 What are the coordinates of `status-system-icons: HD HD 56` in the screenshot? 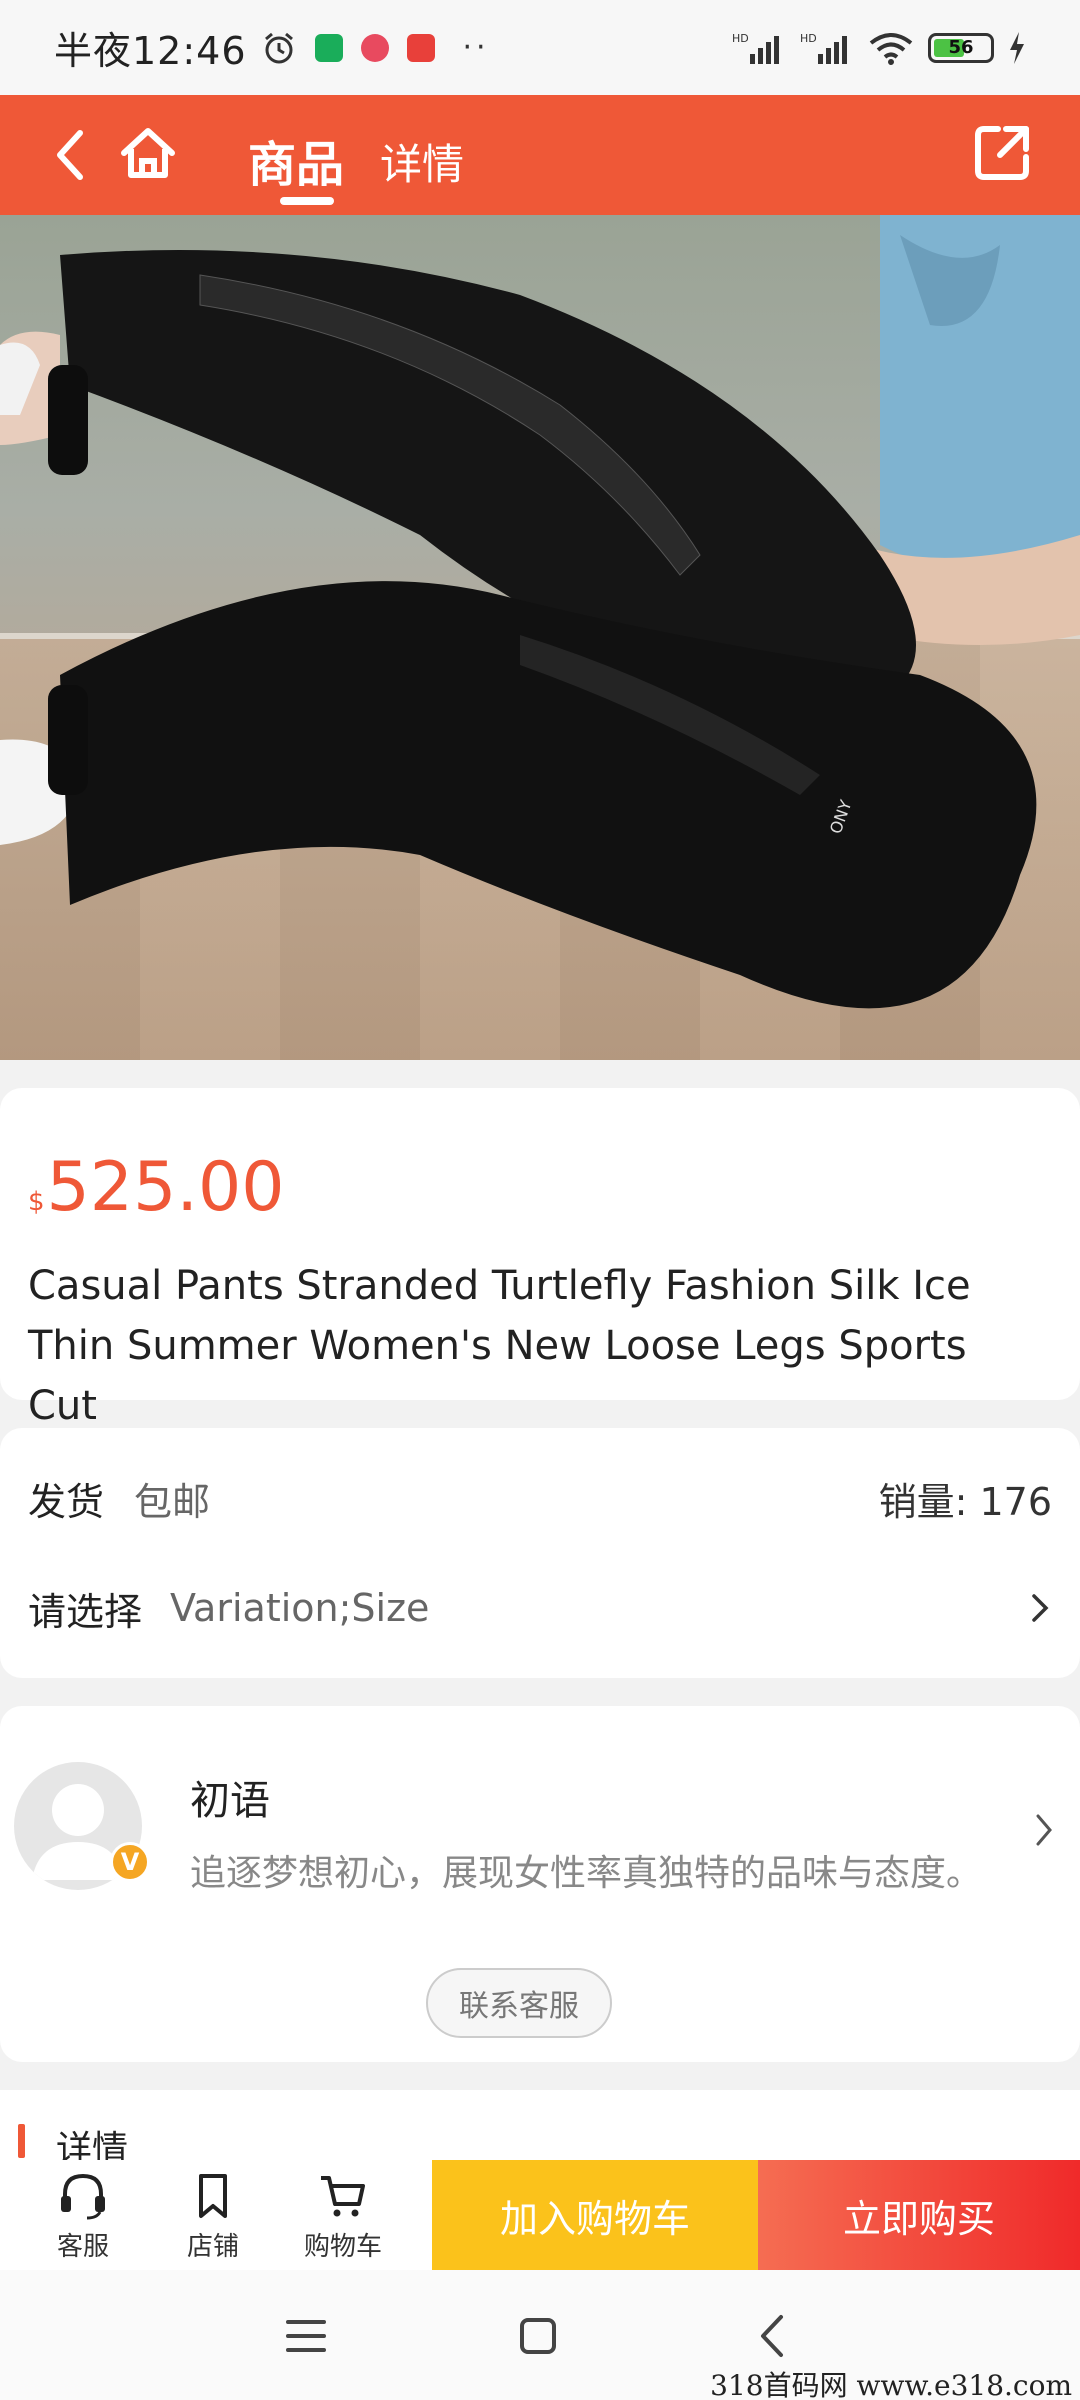 It's located at (879, 48).